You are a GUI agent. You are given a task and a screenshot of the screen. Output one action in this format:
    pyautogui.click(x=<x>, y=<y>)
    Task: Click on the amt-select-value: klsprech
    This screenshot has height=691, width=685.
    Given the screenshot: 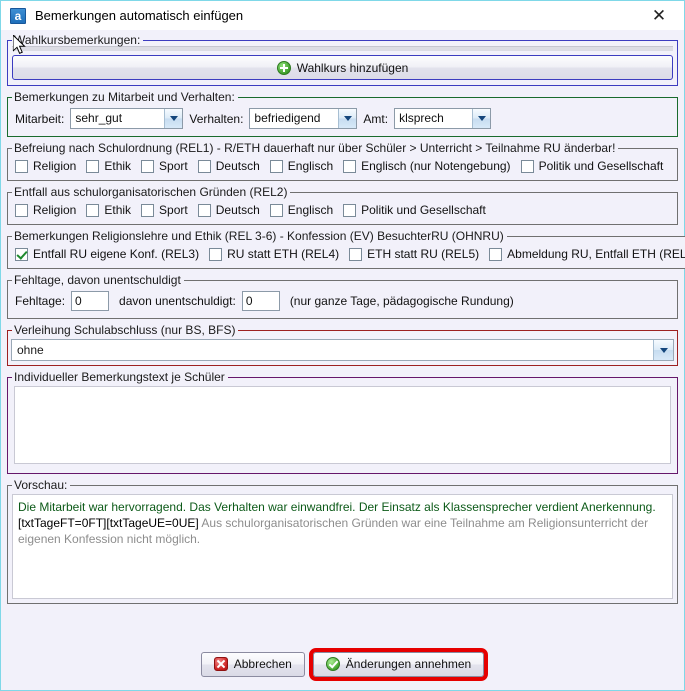 What is the action you would take?
    pyautogui.click(x=421, y=118)
    